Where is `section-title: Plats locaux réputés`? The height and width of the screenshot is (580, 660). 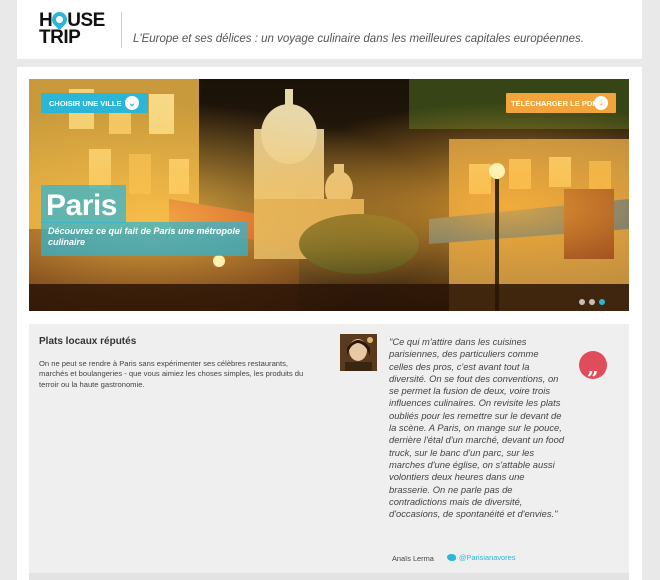
section-title: Plats locaux réputés is located at coordinates (88, 341).